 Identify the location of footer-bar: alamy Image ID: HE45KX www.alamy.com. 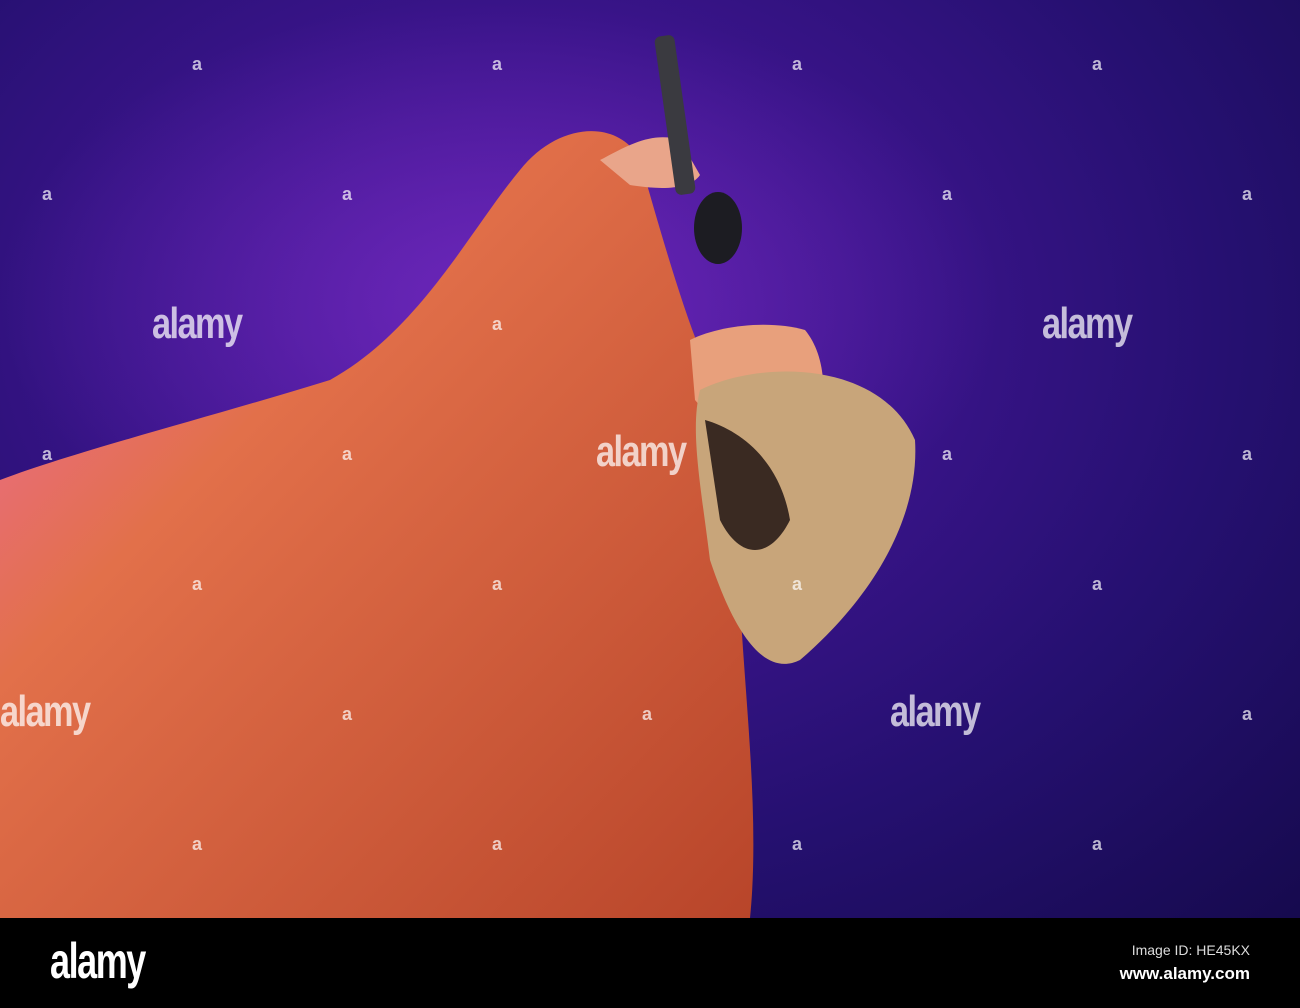
(650, 963).